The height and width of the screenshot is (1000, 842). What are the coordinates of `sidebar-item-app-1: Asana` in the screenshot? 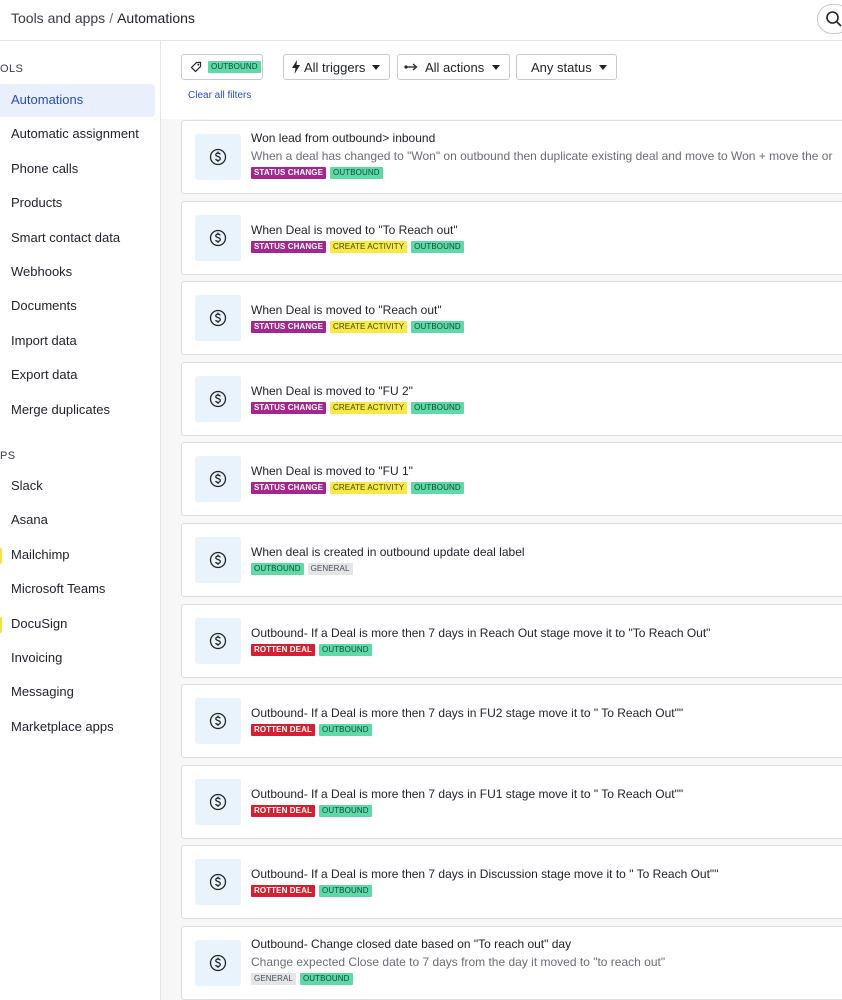 It's located at (77, 520).